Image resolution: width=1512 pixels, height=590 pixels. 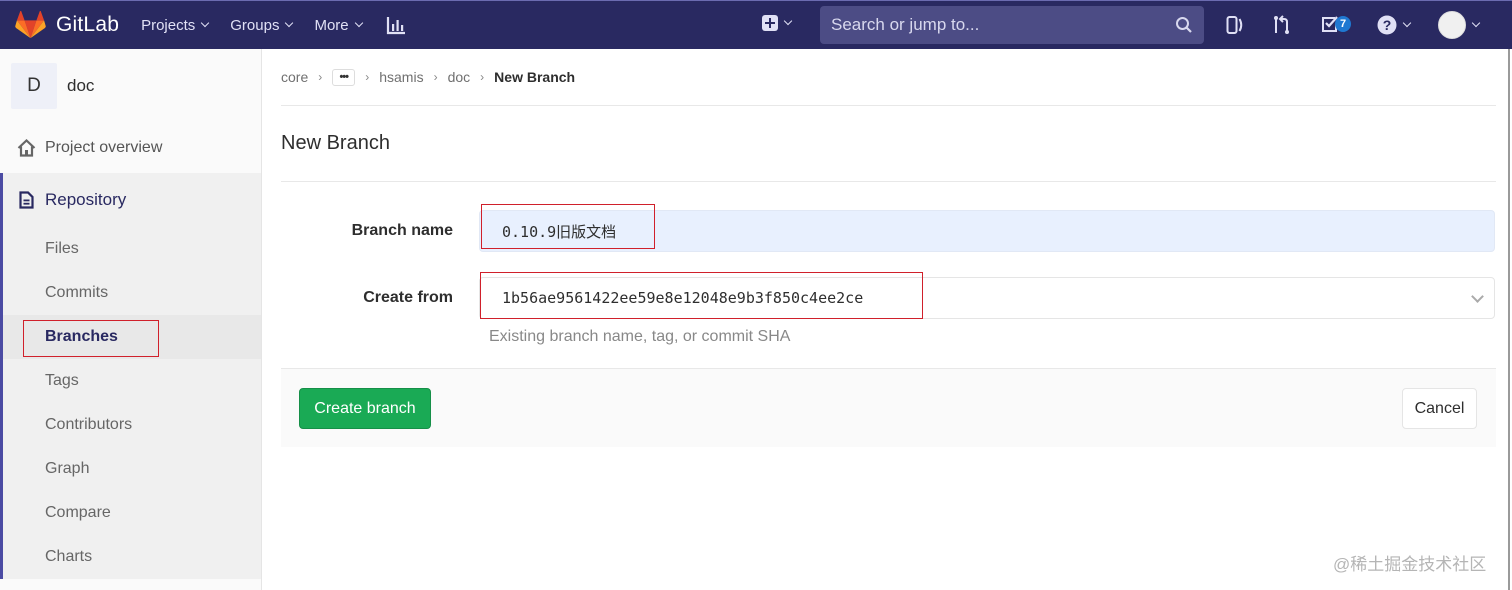 I want to click on branch-name-row: Branch name 0.10.9旧版文档, so click(x=888, y=231).